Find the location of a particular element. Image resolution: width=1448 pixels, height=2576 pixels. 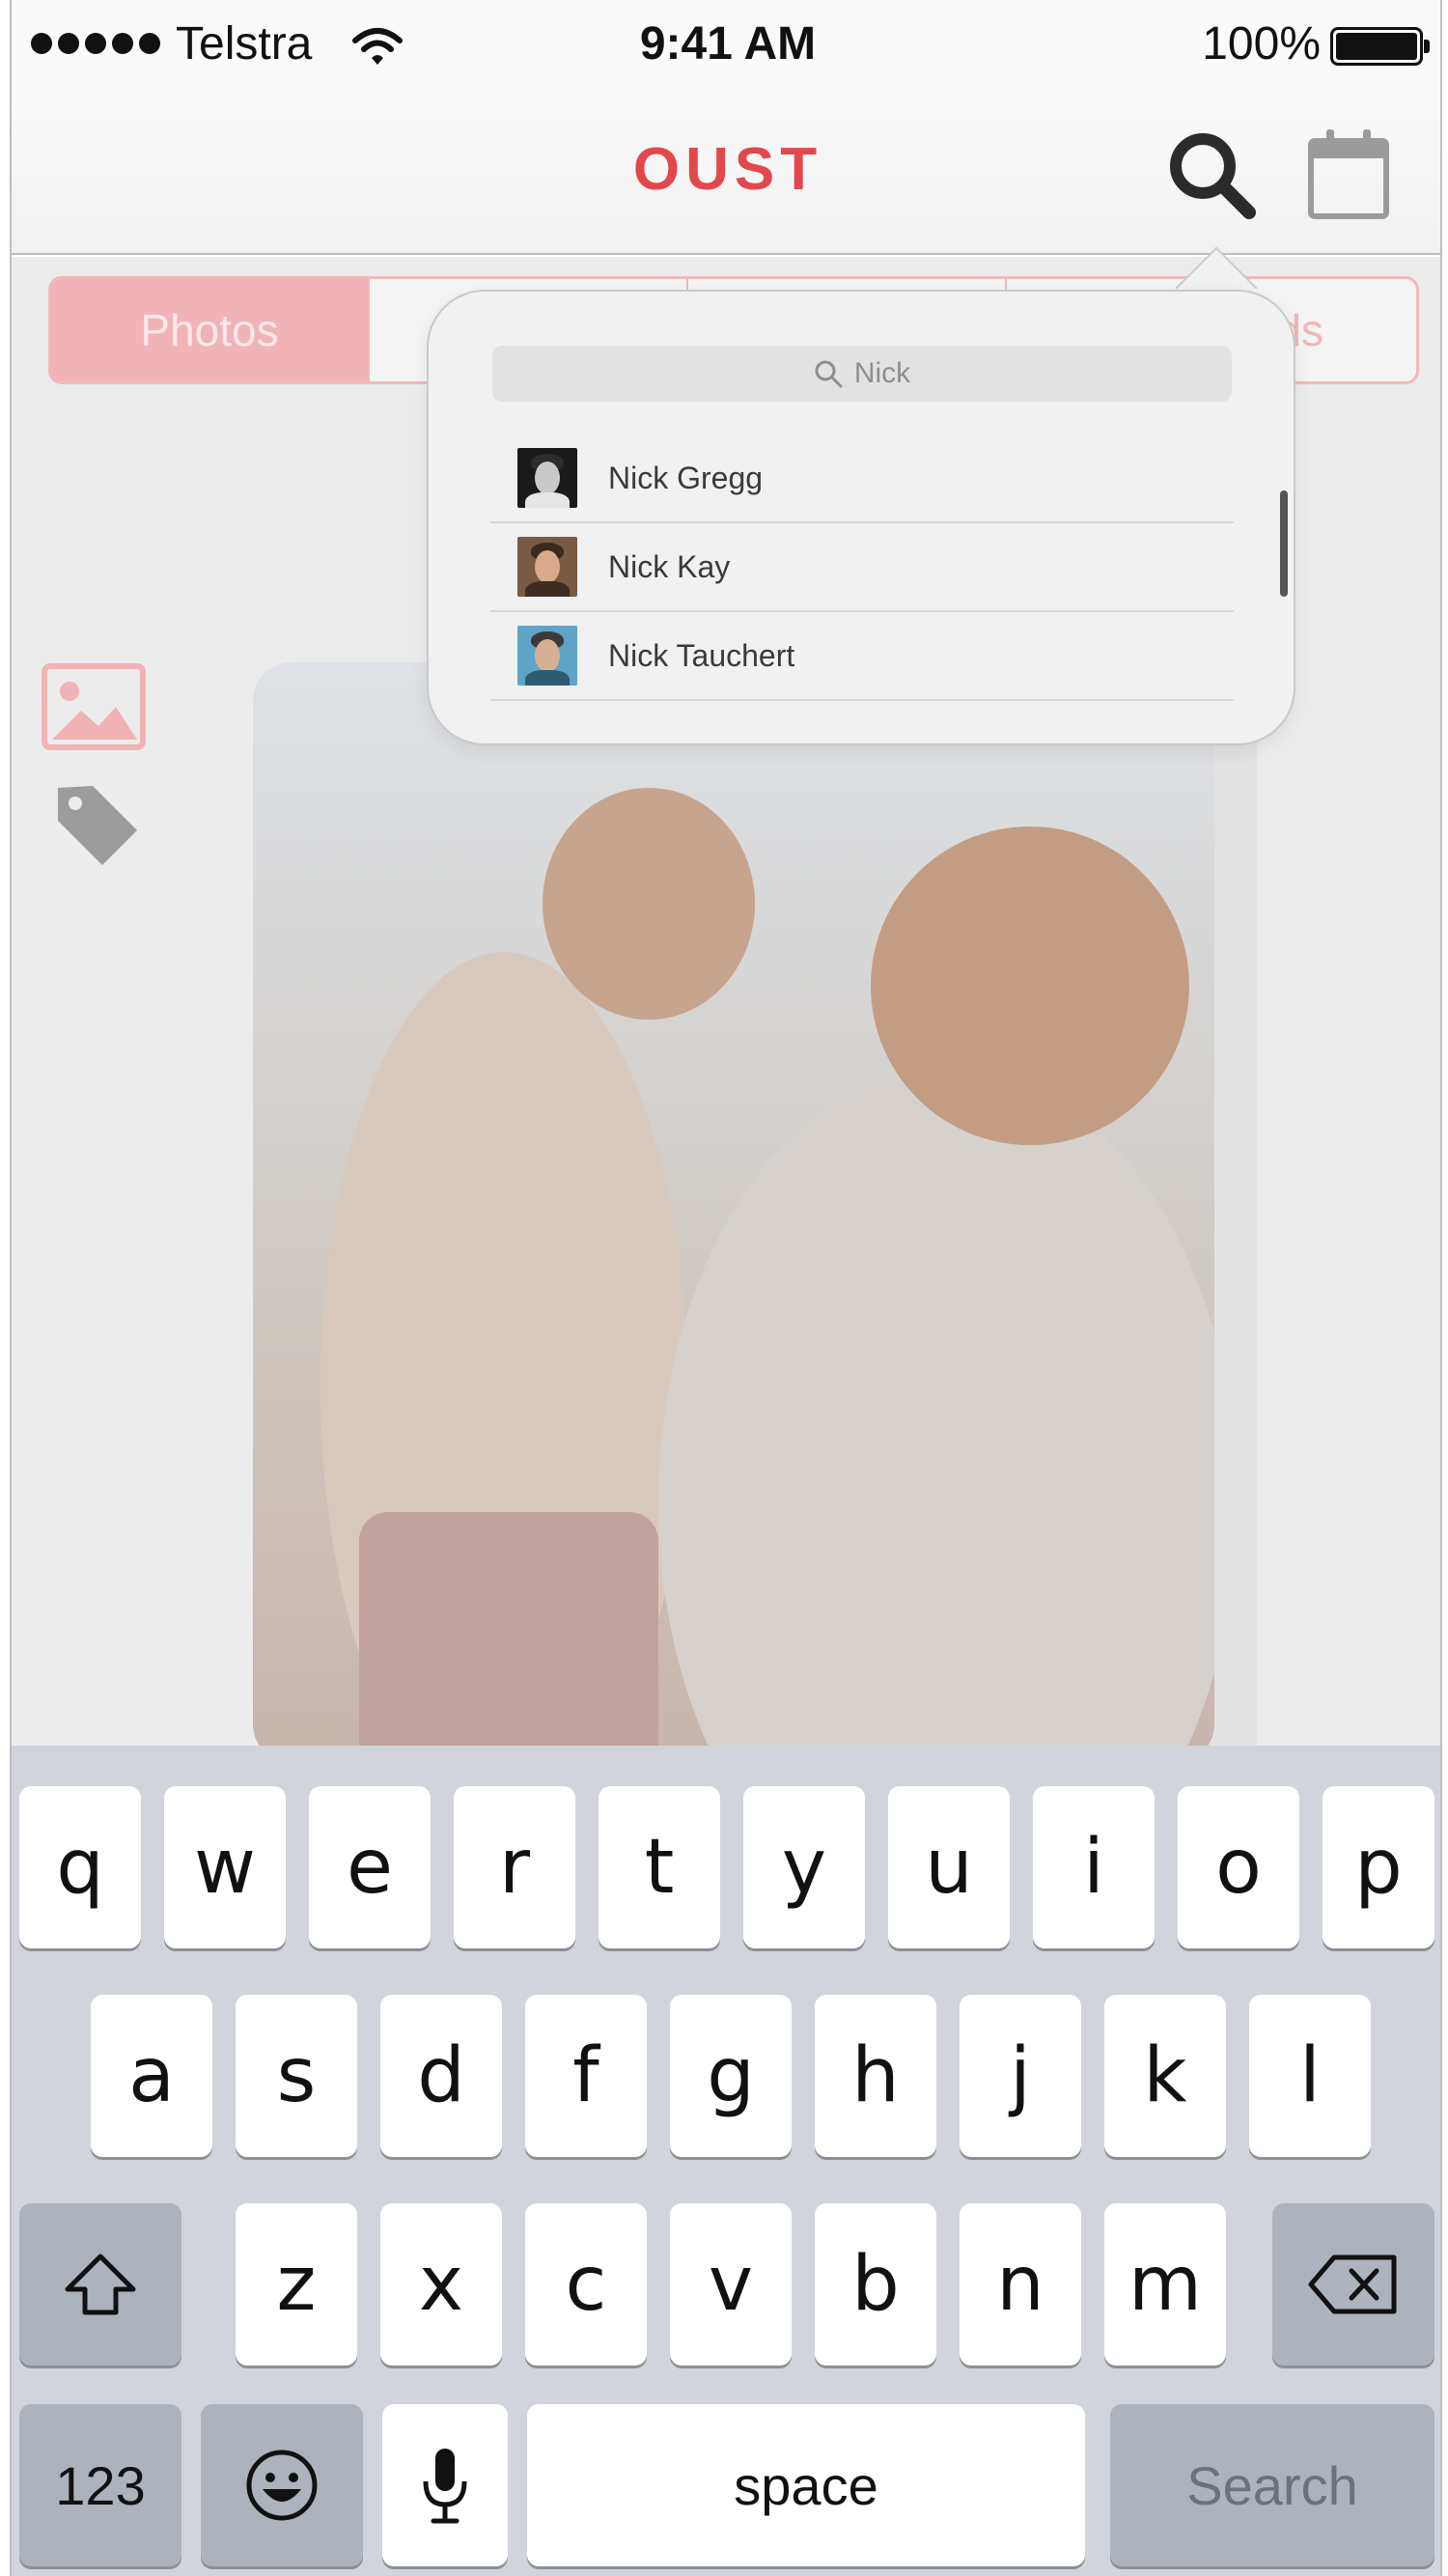

result-name: Nick Gregg is located at coordinates (686, 478).